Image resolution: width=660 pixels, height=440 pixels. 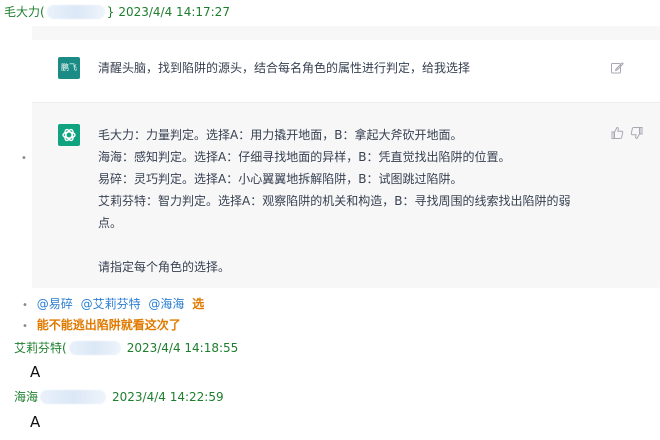 I want to click on sender-trail: }, so click(x=110, y=12).